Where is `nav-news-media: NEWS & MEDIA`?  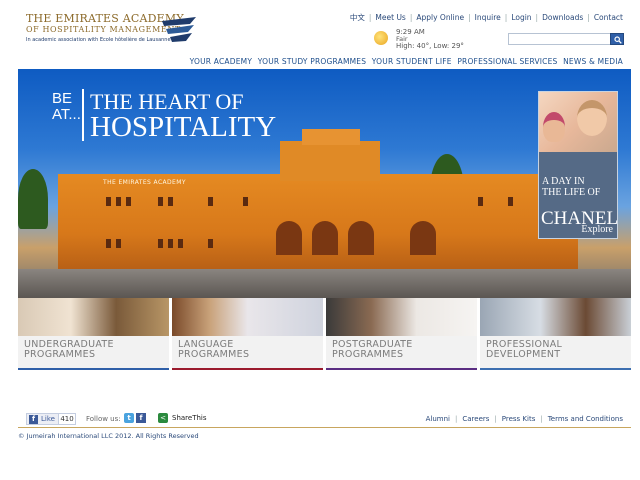 nav-news-media: NEWS & MEDIA is located at coordinates (593, 61).